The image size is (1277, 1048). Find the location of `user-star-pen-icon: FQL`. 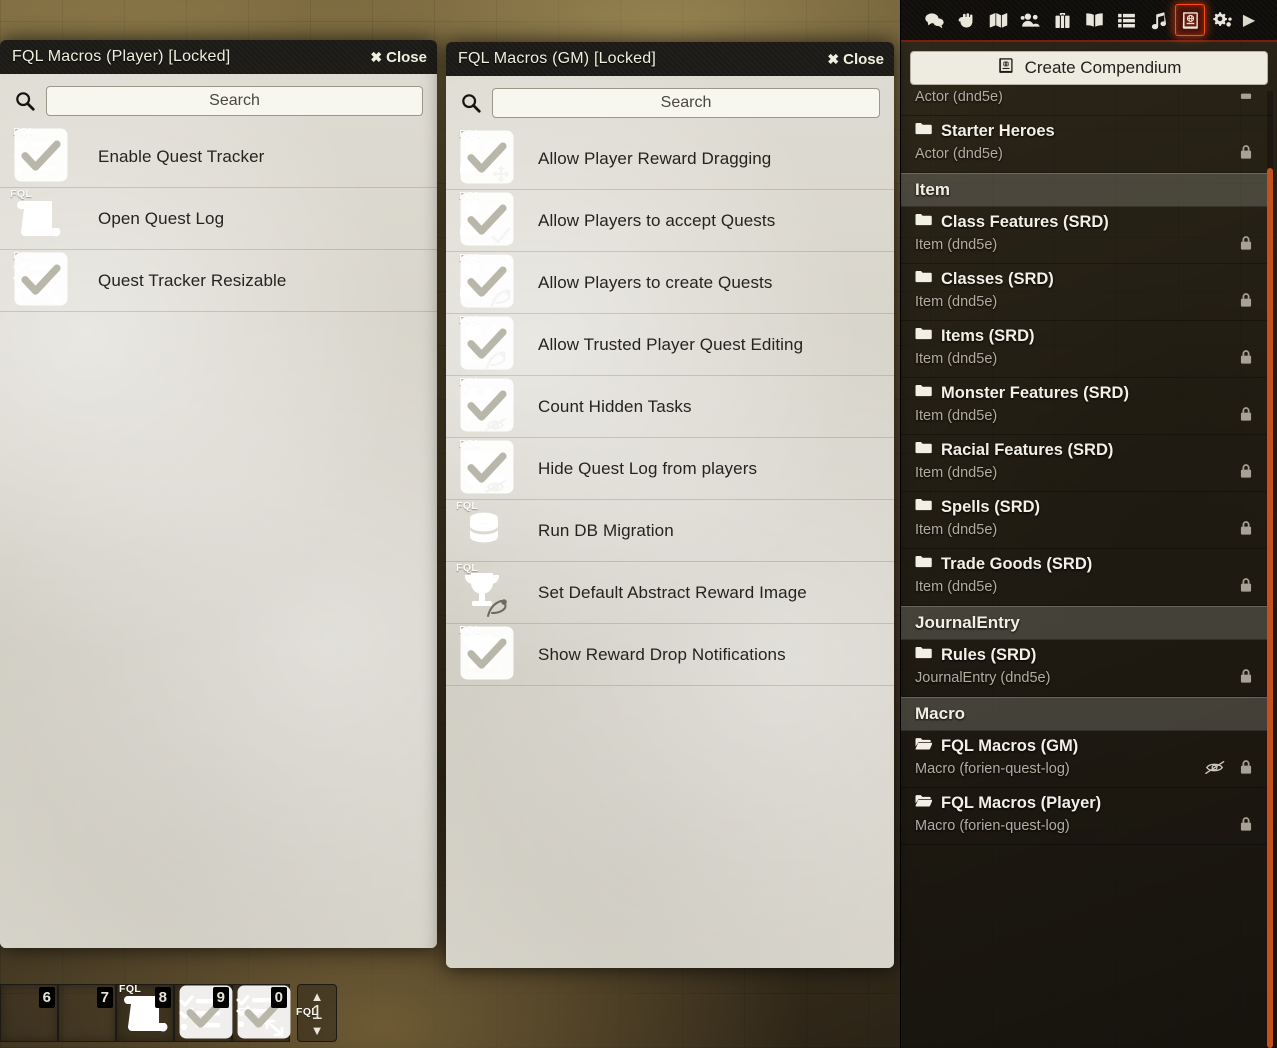

user-star-pen-icon: FQL is located at coordinates (485, 344).